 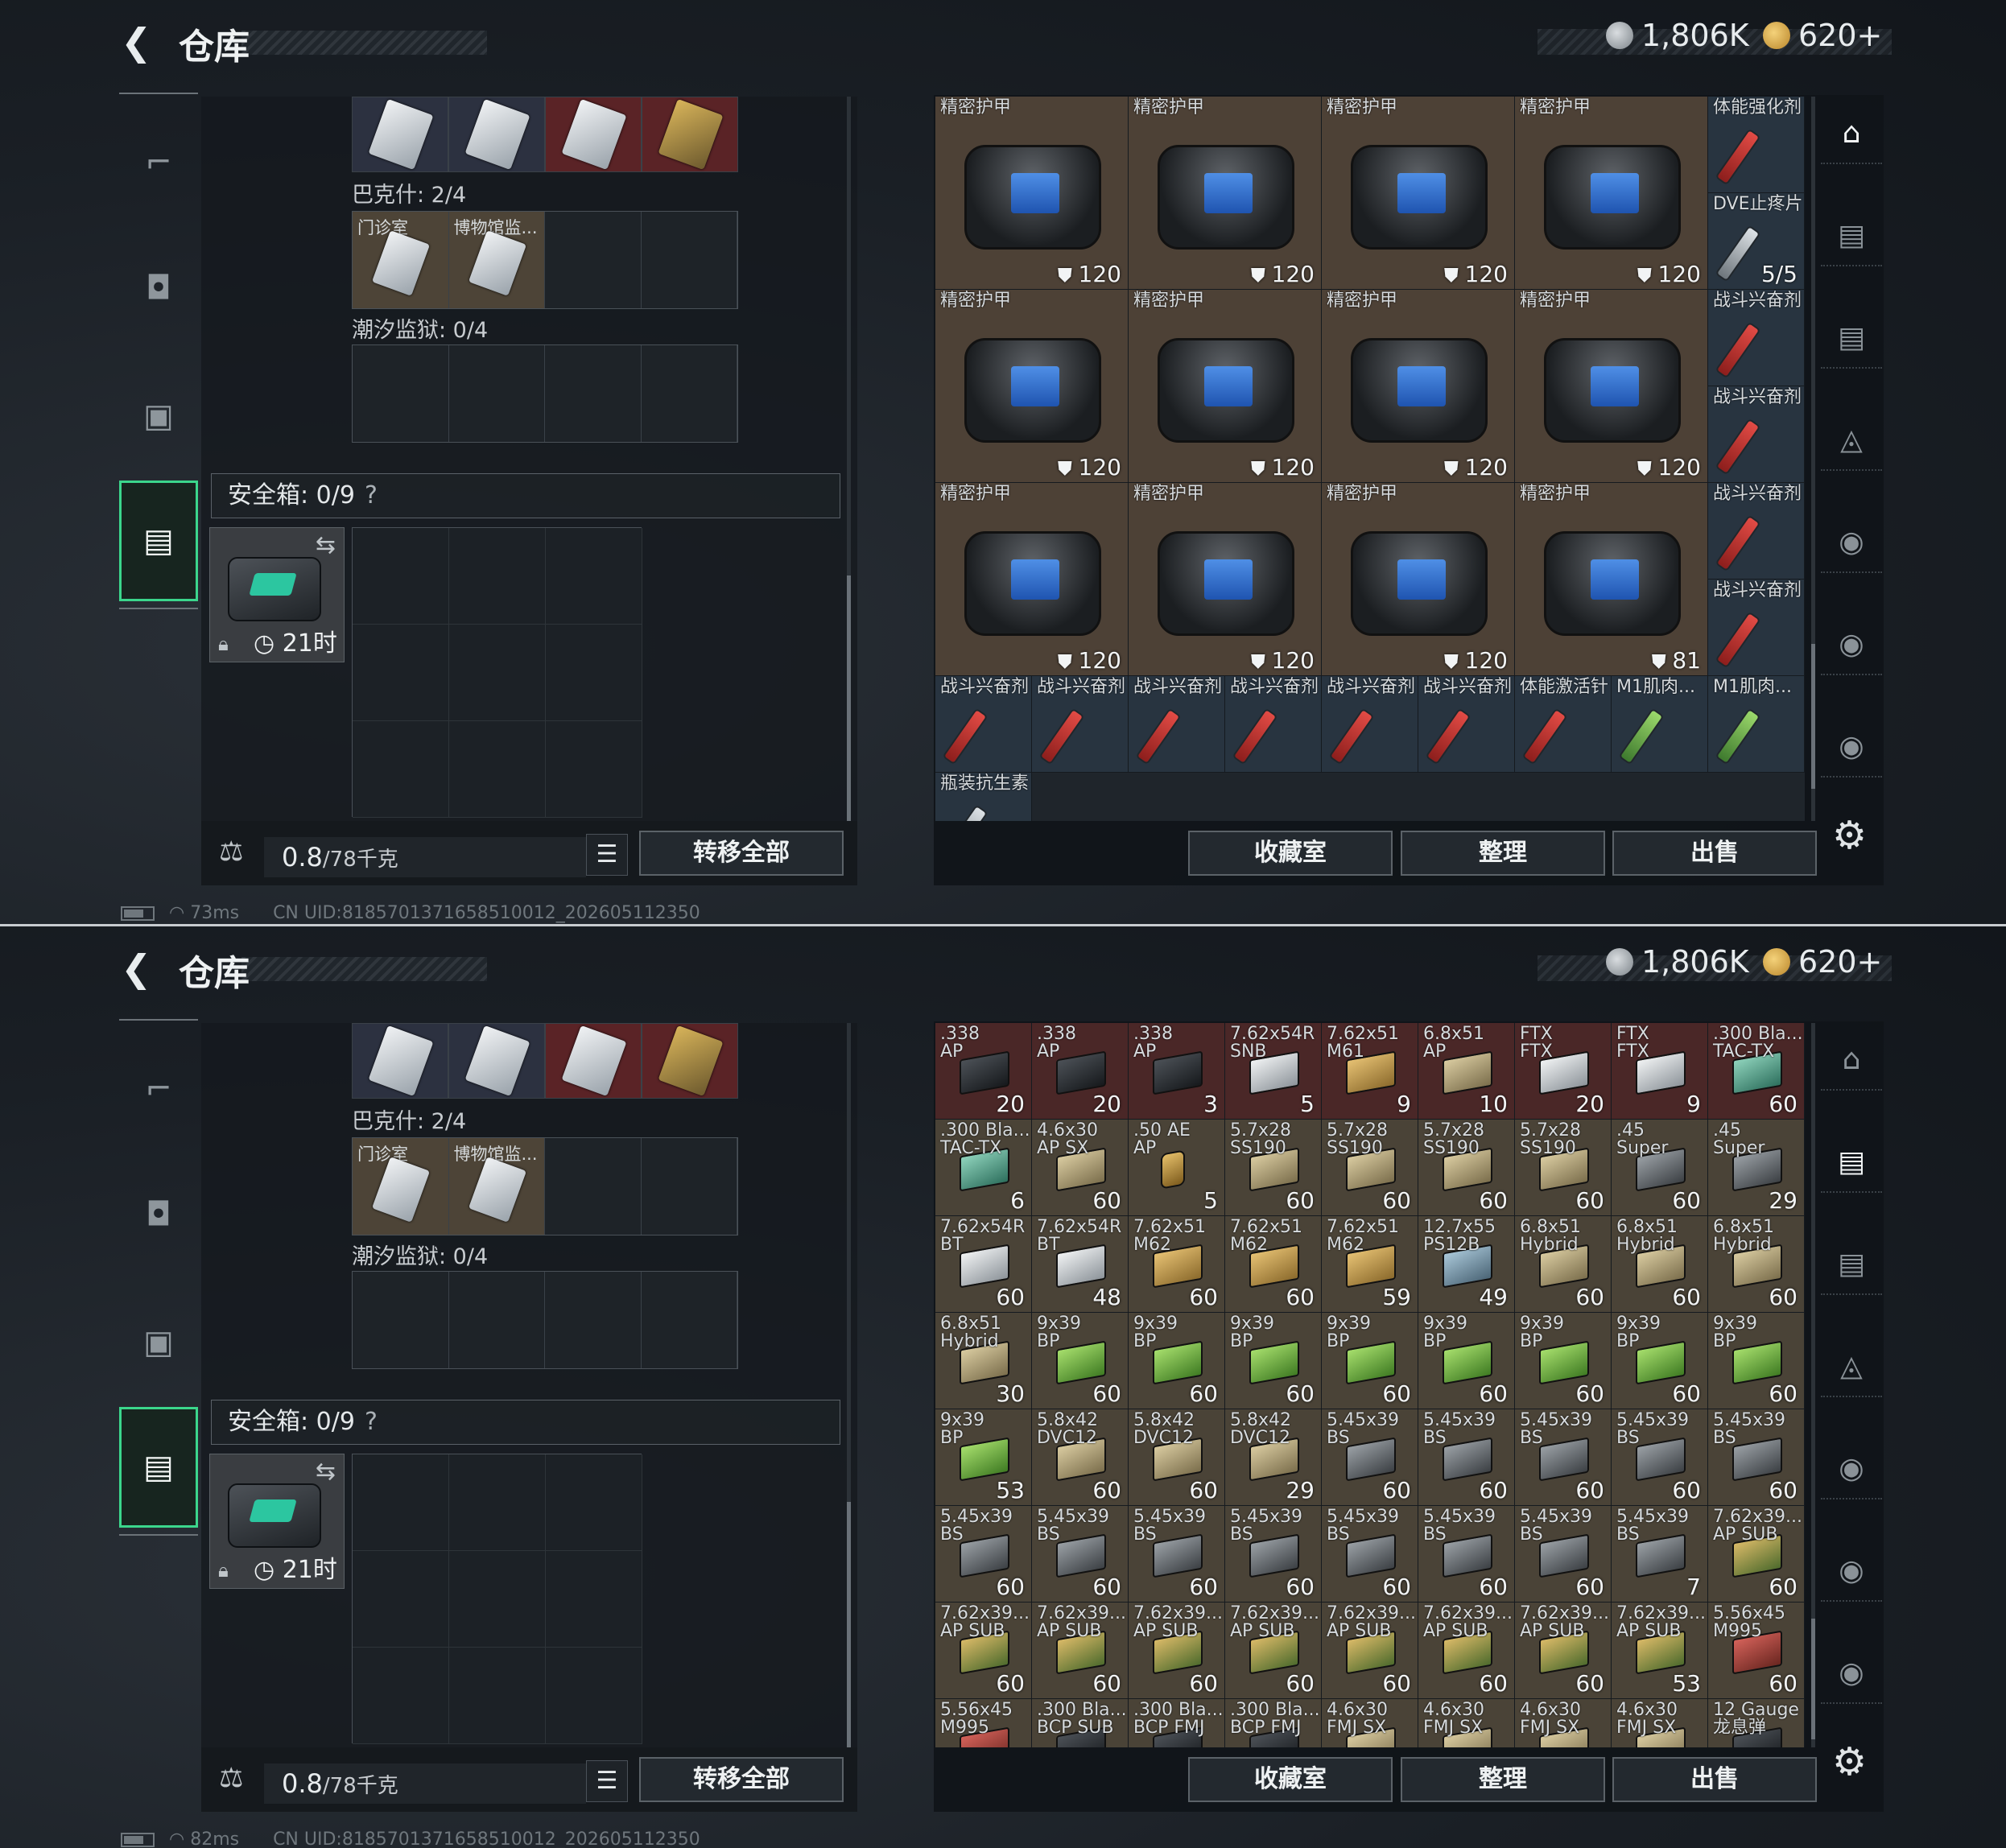 I want to click on ammo-item: FTX FTX 9, so click(x=1660, y=1071).